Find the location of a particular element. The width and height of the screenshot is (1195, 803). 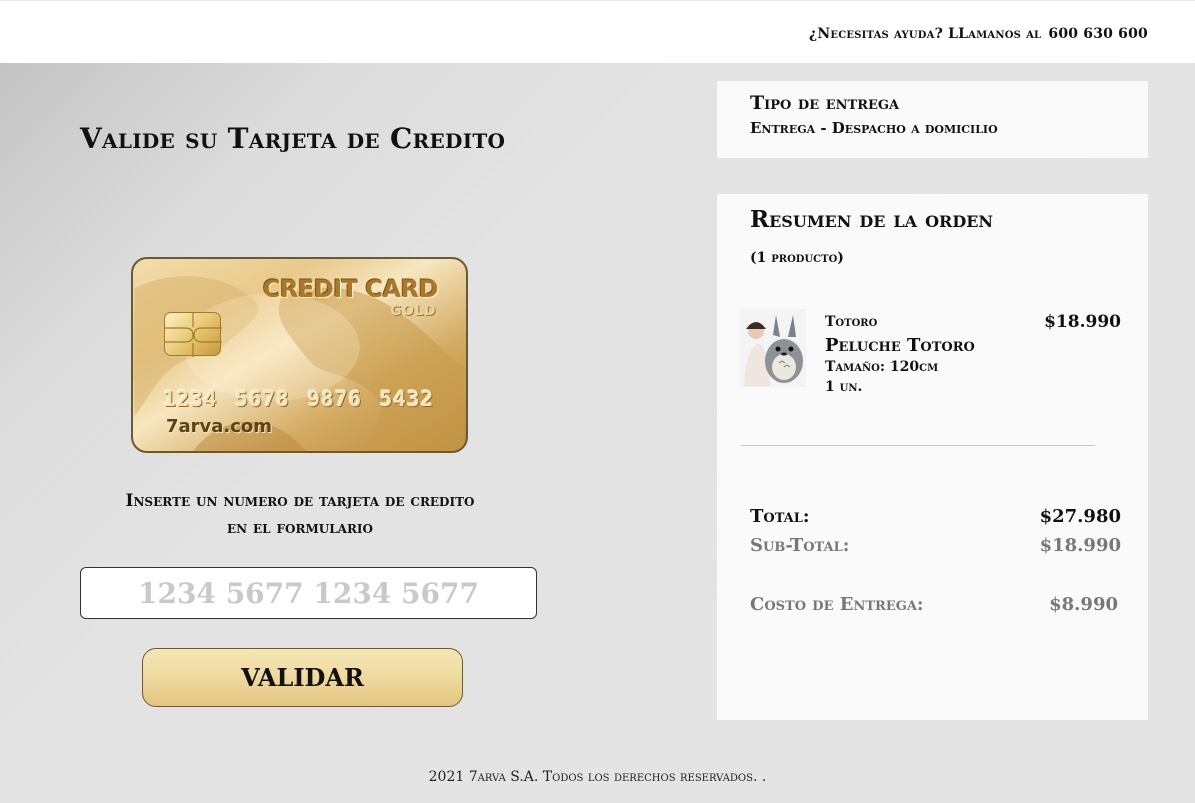

shipping-value: $8.990 is located at coordinates (1083, 604).